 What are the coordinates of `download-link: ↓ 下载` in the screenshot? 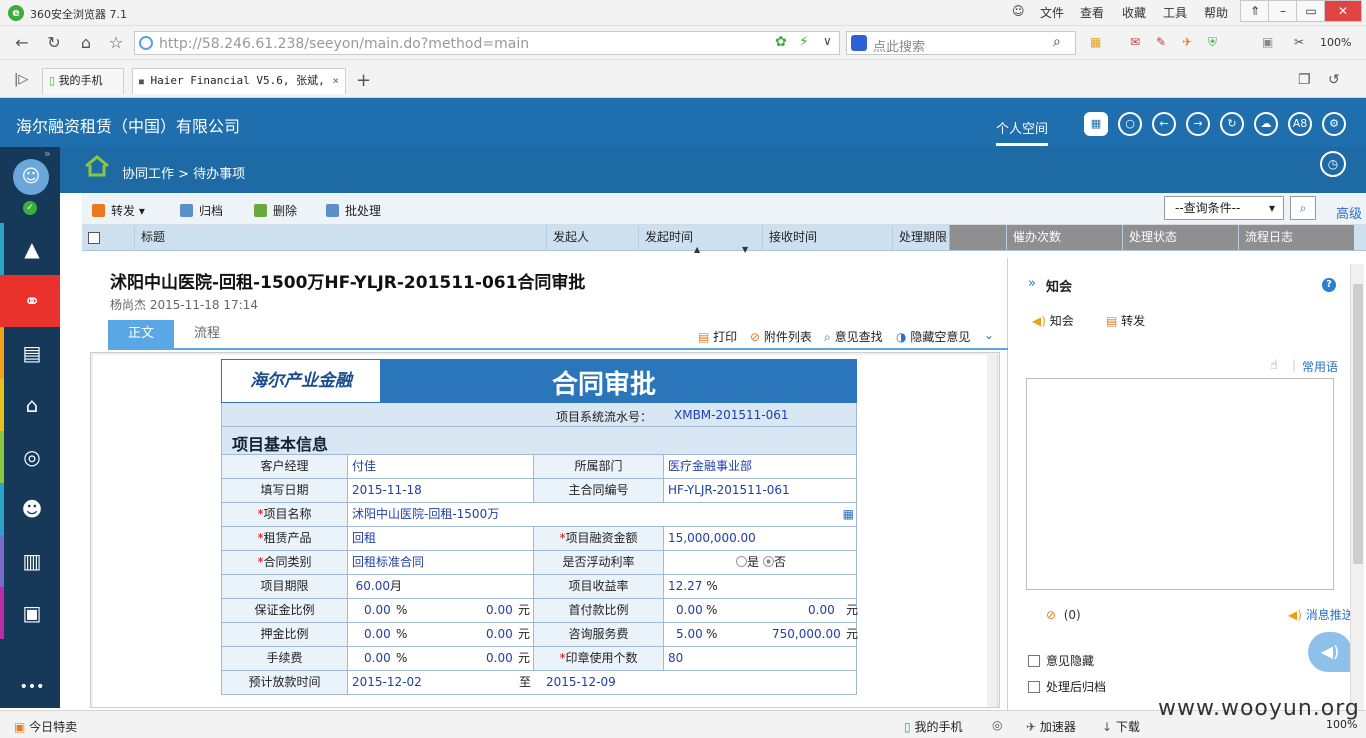 It's located at (1121, 726).